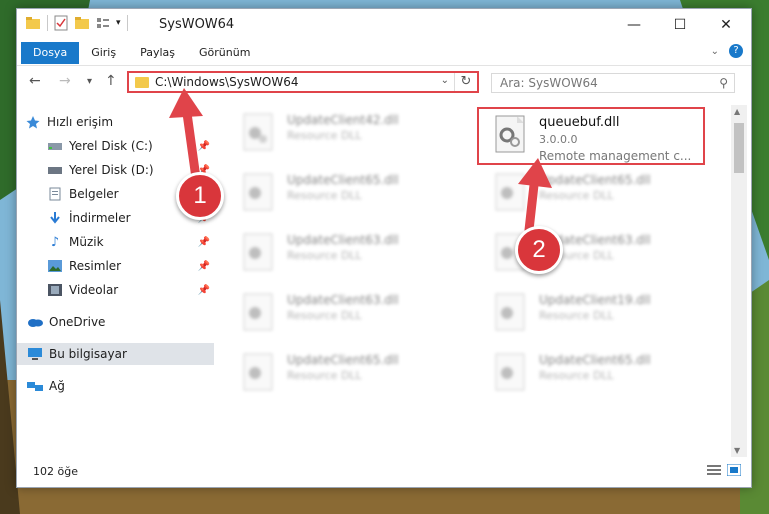  Describe the element at coordinates (55, 266) in the screenshot. I see `pictures-icon` at that location.